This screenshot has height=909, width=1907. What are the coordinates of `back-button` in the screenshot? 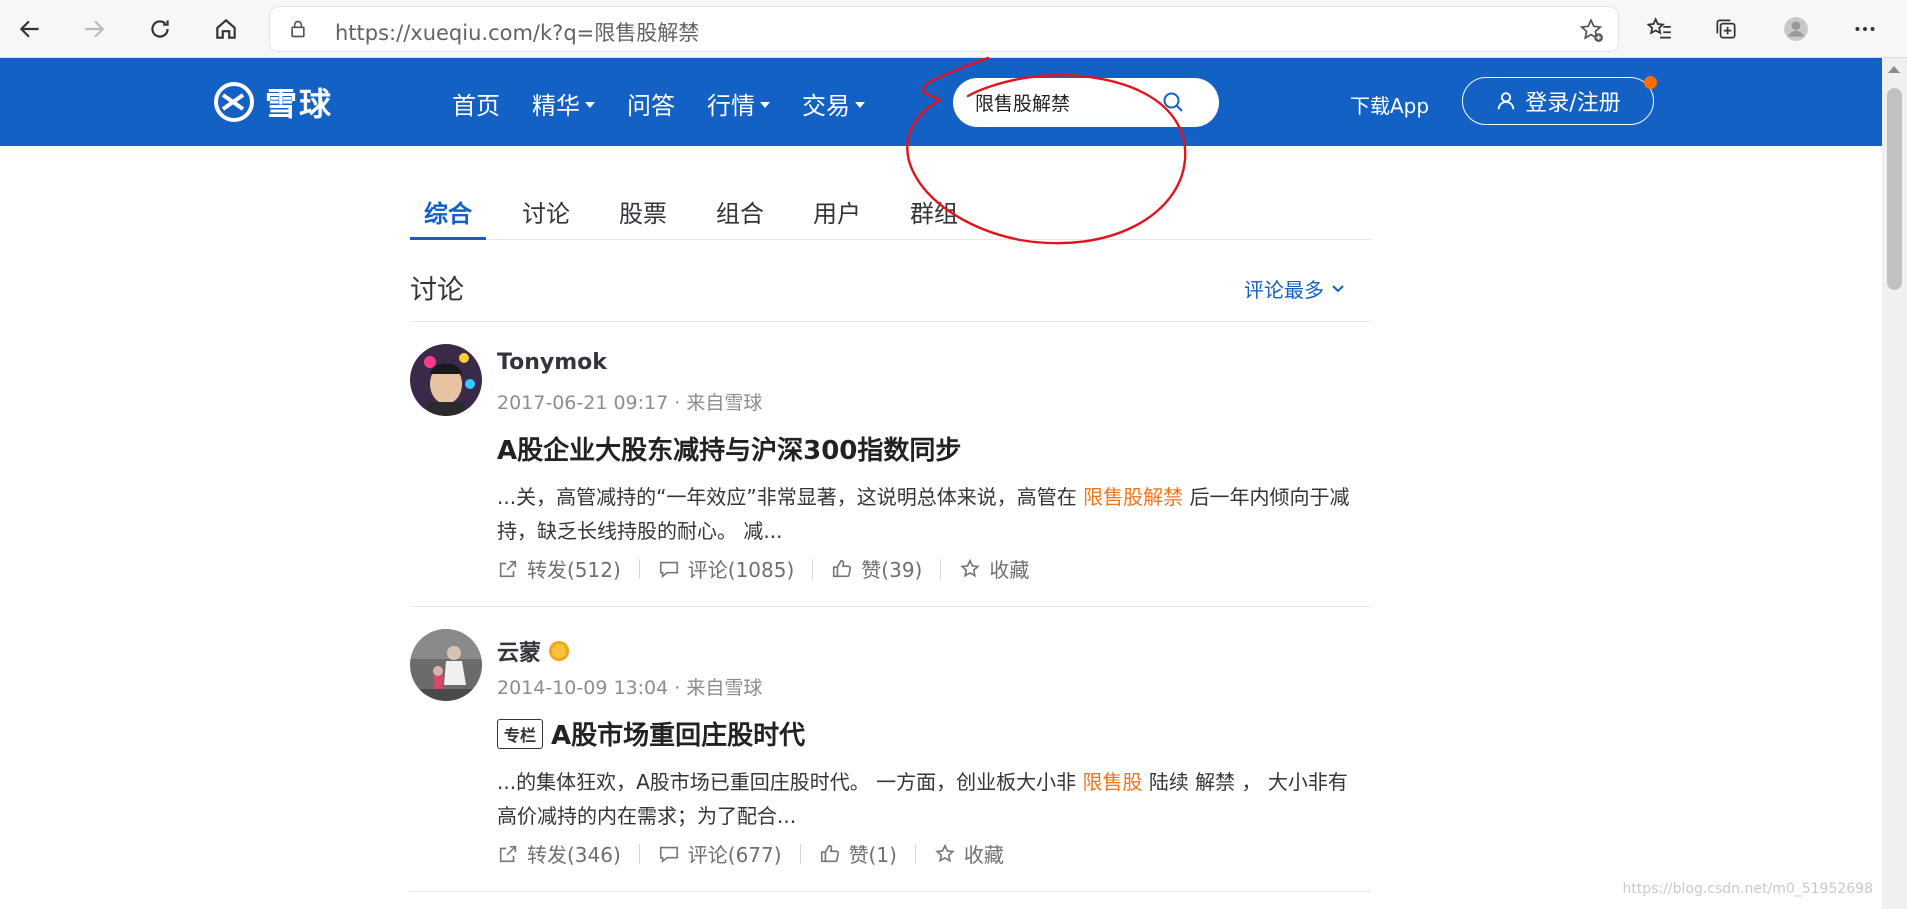 It's located at (30, 29).